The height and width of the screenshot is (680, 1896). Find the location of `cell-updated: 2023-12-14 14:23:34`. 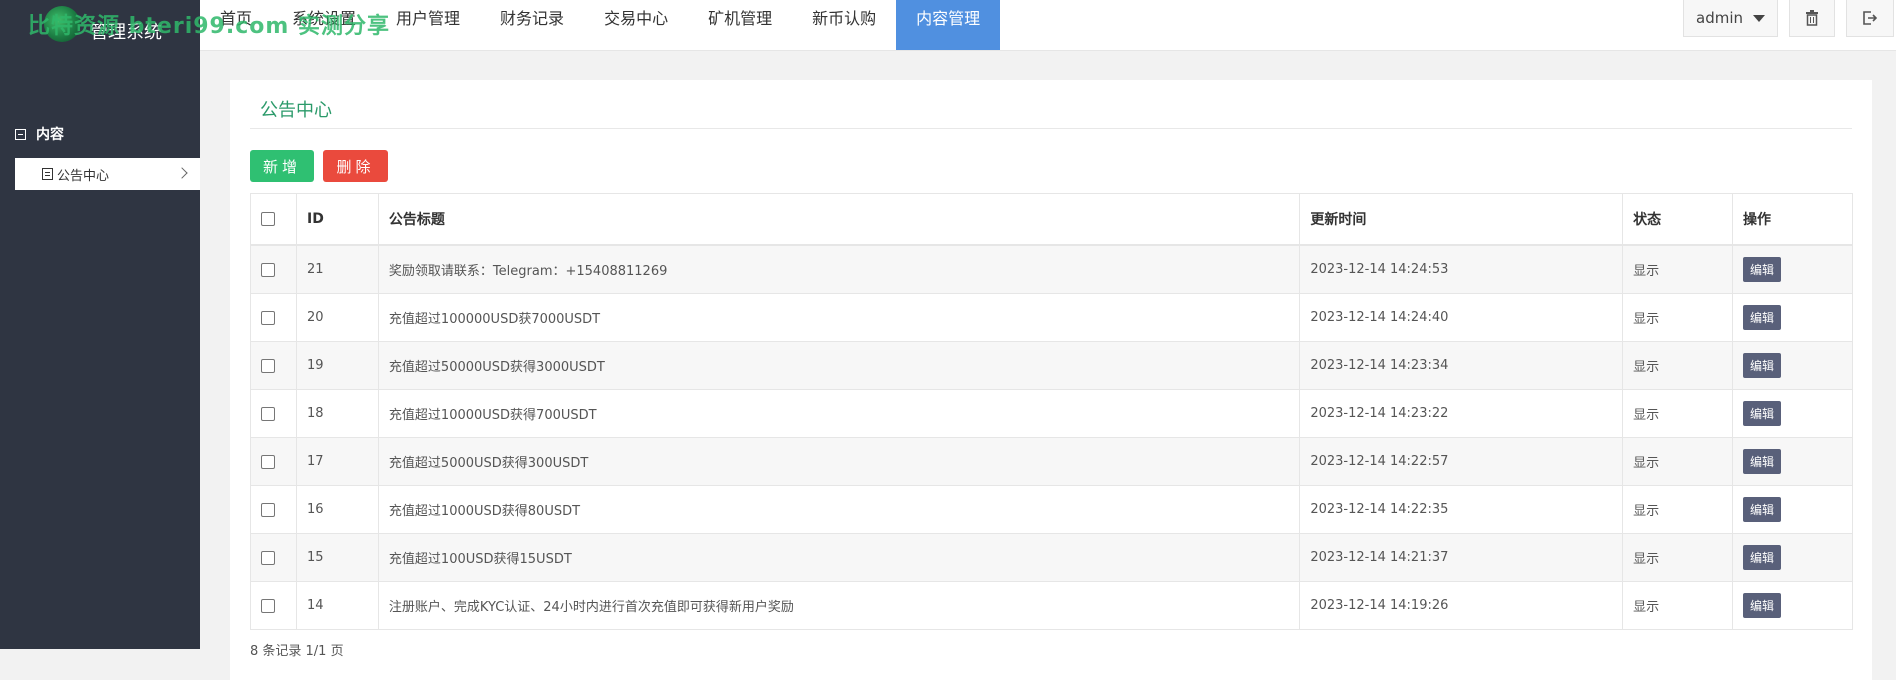

cell-updated: 2023-12-14 14:23:34 is located at coordinates (1461, 365).